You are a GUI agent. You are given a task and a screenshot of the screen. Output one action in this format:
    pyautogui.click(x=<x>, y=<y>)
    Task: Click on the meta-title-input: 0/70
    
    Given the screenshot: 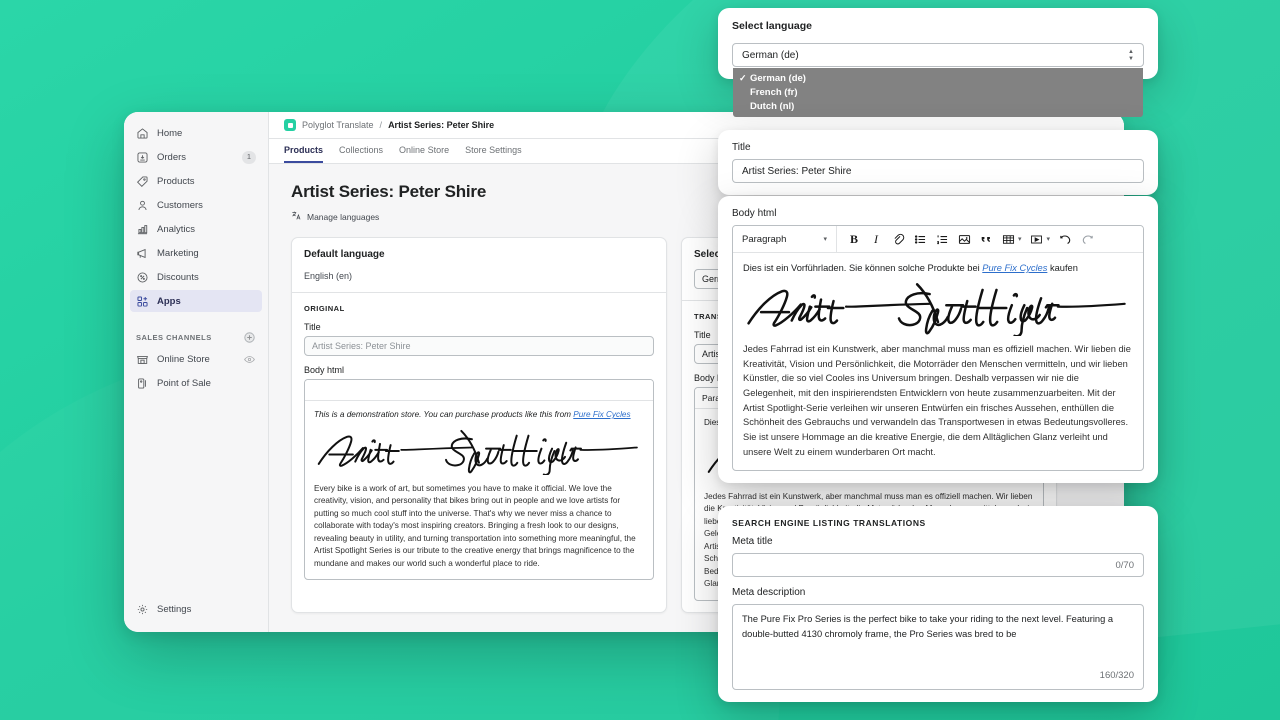 What is the action you would take?
    pyautogui.click(x=938, y=565)
    